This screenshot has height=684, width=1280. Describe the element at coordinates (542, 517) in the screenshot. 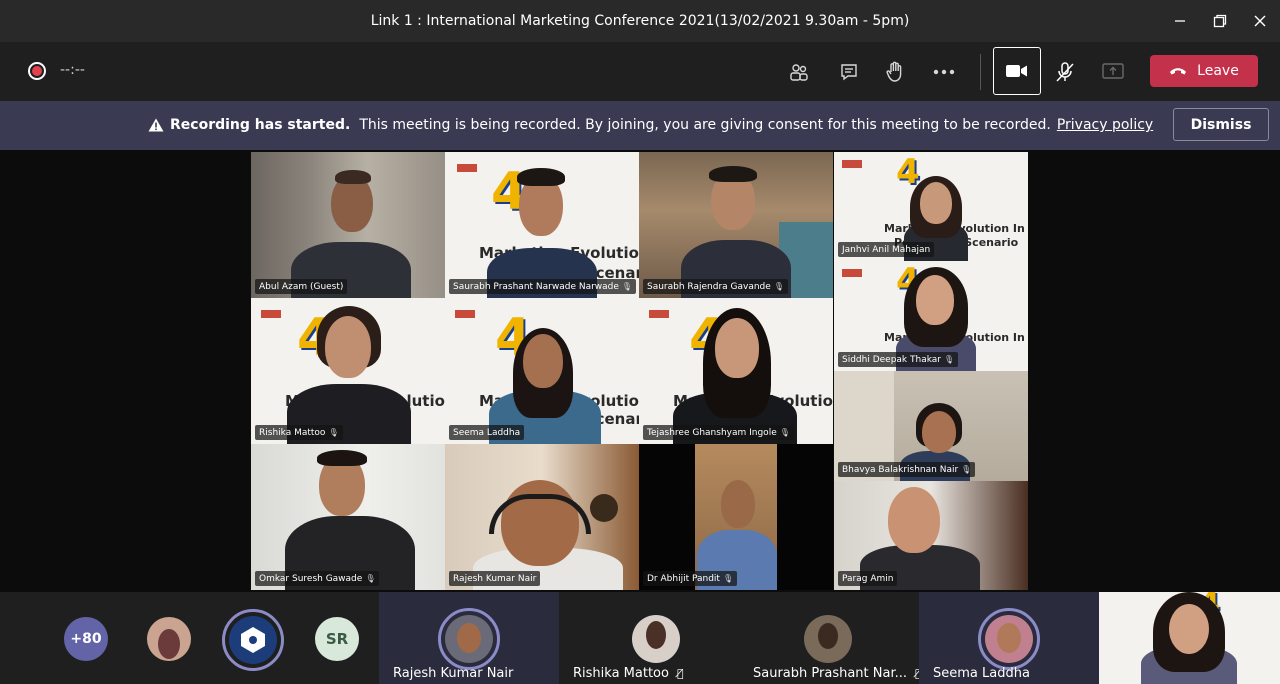

I see `video-tile: Rajesh Kumar Nair` at that location.